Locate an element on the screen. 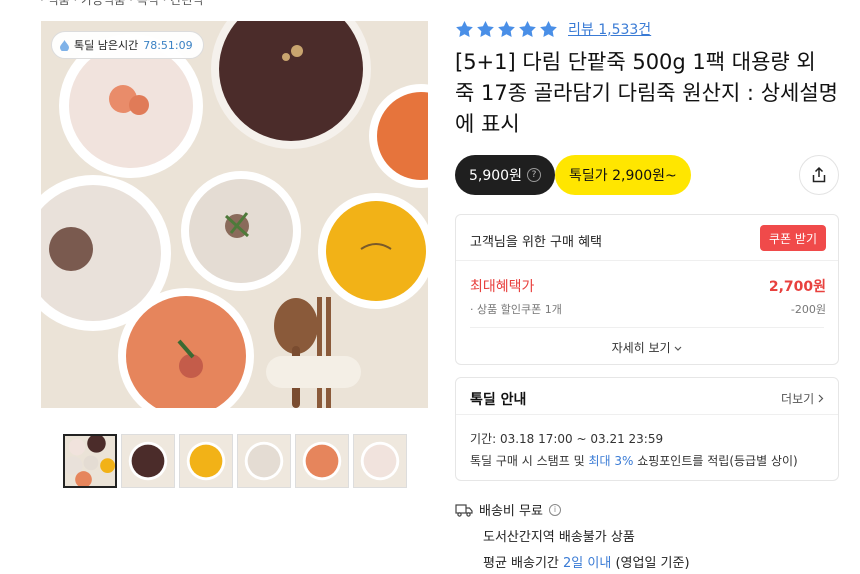 Image resolution: width=860 pixels, height=574 pixels. timer-value: 78:51:09 is located at coordinates (168, 45).